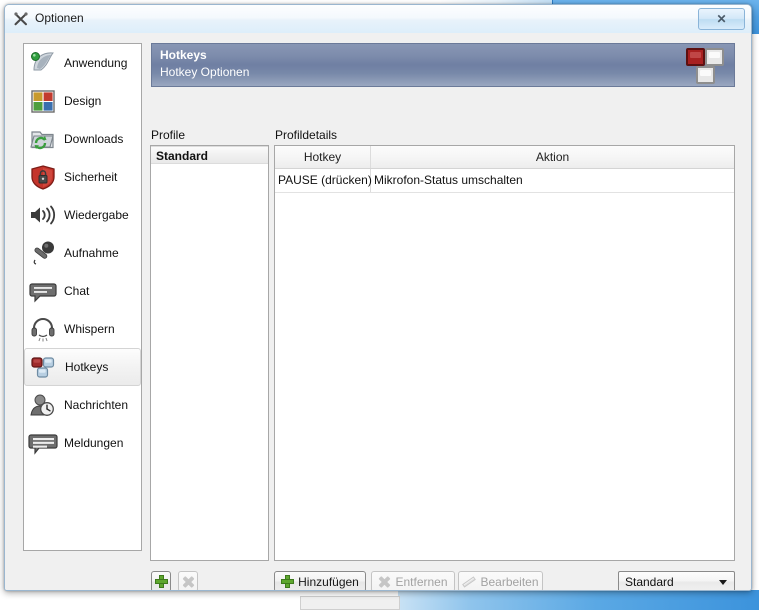 The image size is (759, 610). I want to click on sidebar-item-label: Downloads, so click(94, 139).